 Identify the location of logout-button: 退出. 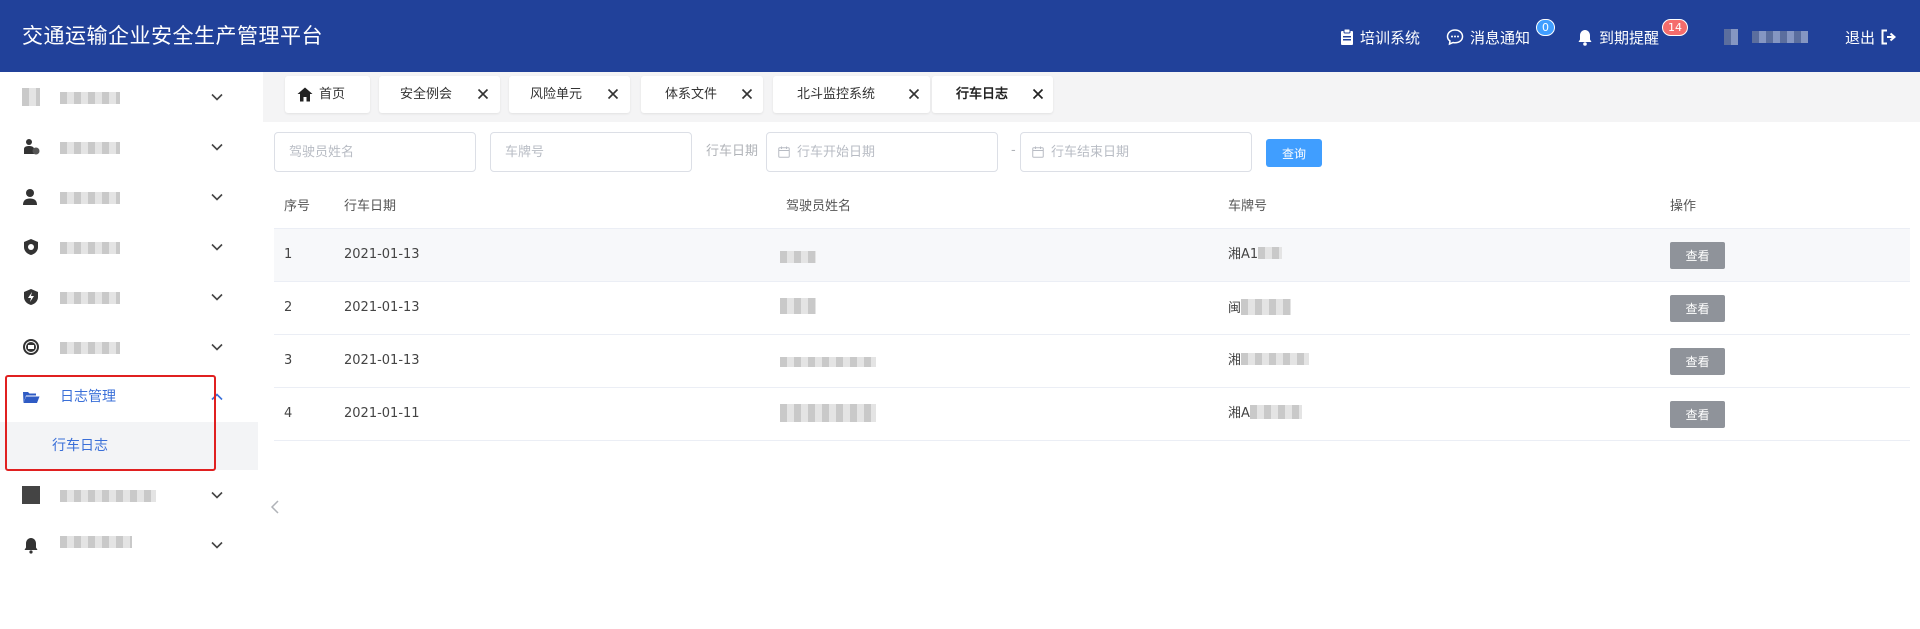
(1871, 37).